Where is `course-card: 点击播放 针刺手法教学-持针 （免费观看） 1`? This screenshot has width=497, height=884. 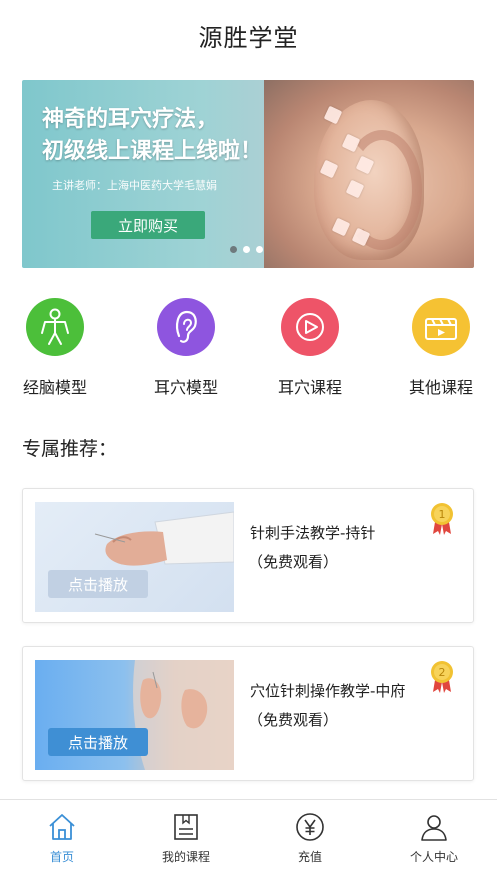
course-card: 点击播放 针刺手法教学-持针 （免费观看） 1 is located at coordinates (248, 555).